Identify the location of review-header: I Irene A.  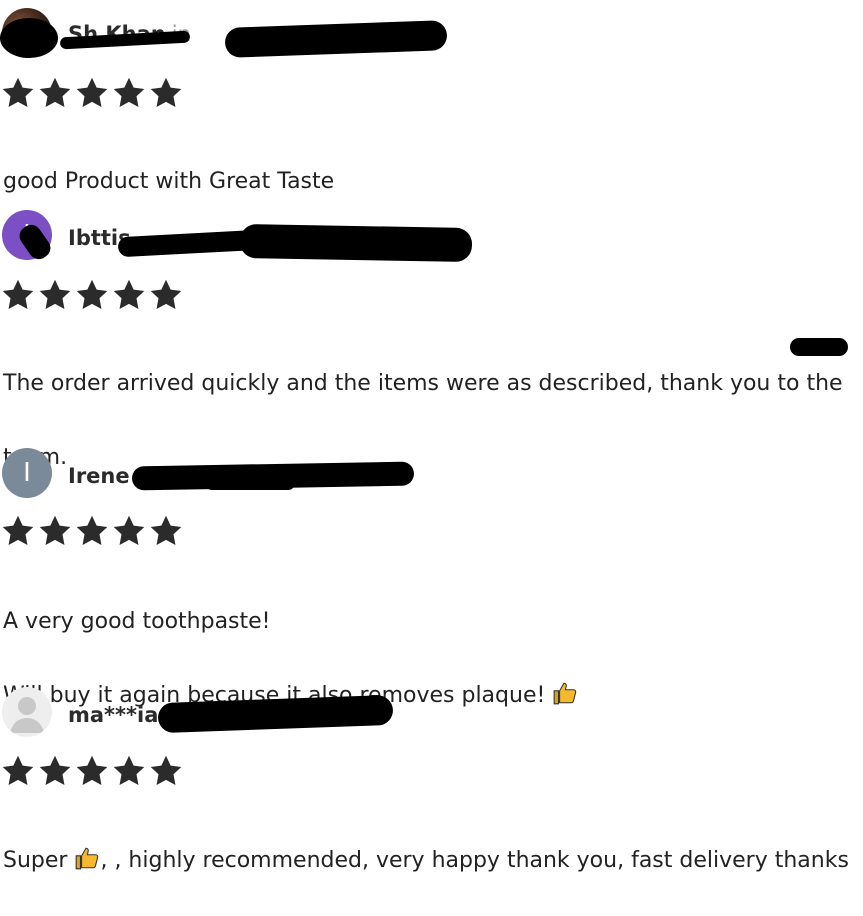
(431, 474).